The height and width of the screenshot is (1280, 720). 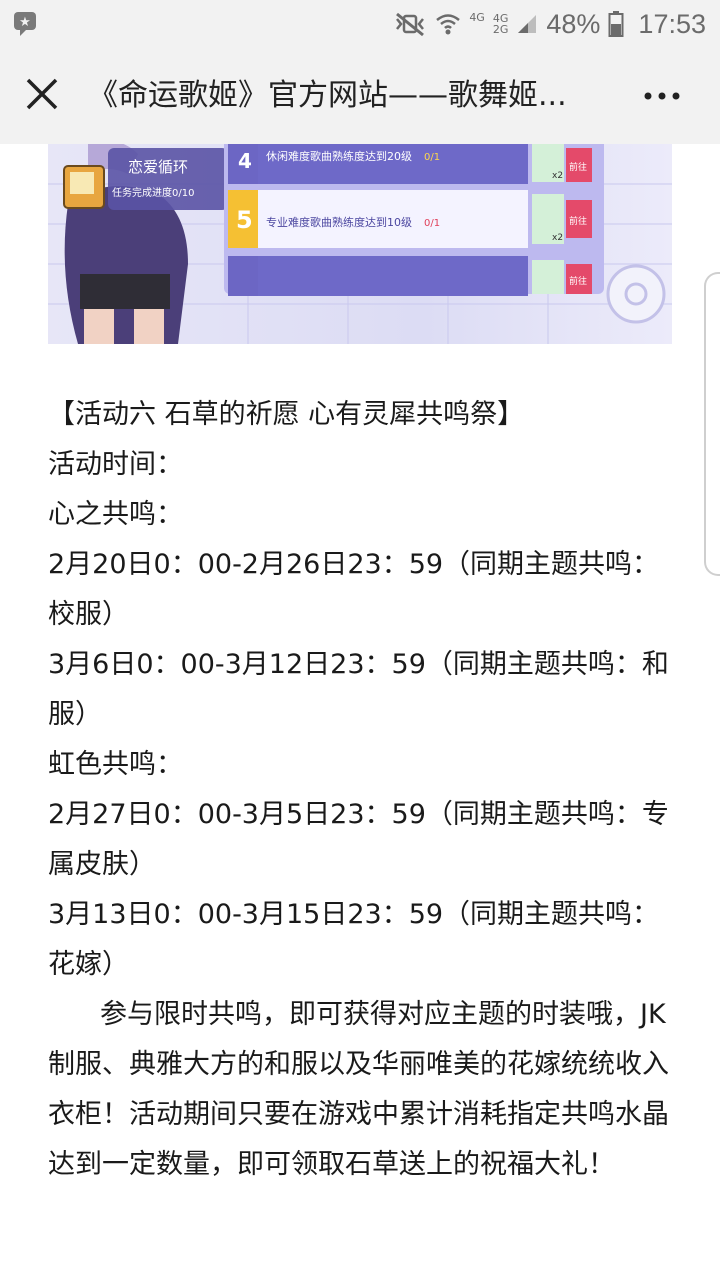 I want to click on schedule-line: 3月6日0：00-3月12日23：59（同期主题共鸣：和服）, so click(x=358, y=689).